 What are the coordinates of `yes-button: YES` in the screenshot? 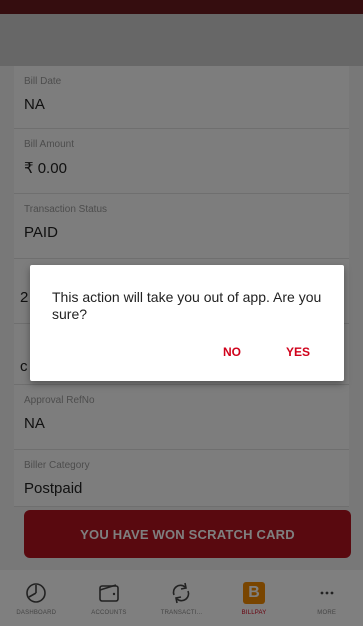 It's located at (298, 352).